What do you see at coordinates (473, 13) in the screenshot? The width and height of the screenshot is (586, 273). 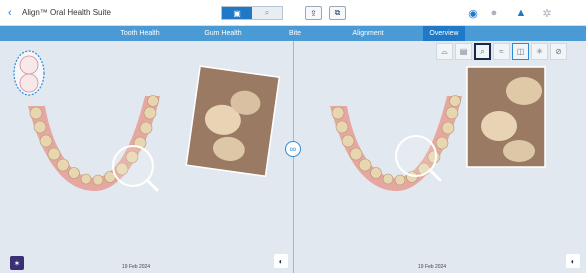 I see `camera-icon: ◉` at bounding box center [473, 13].